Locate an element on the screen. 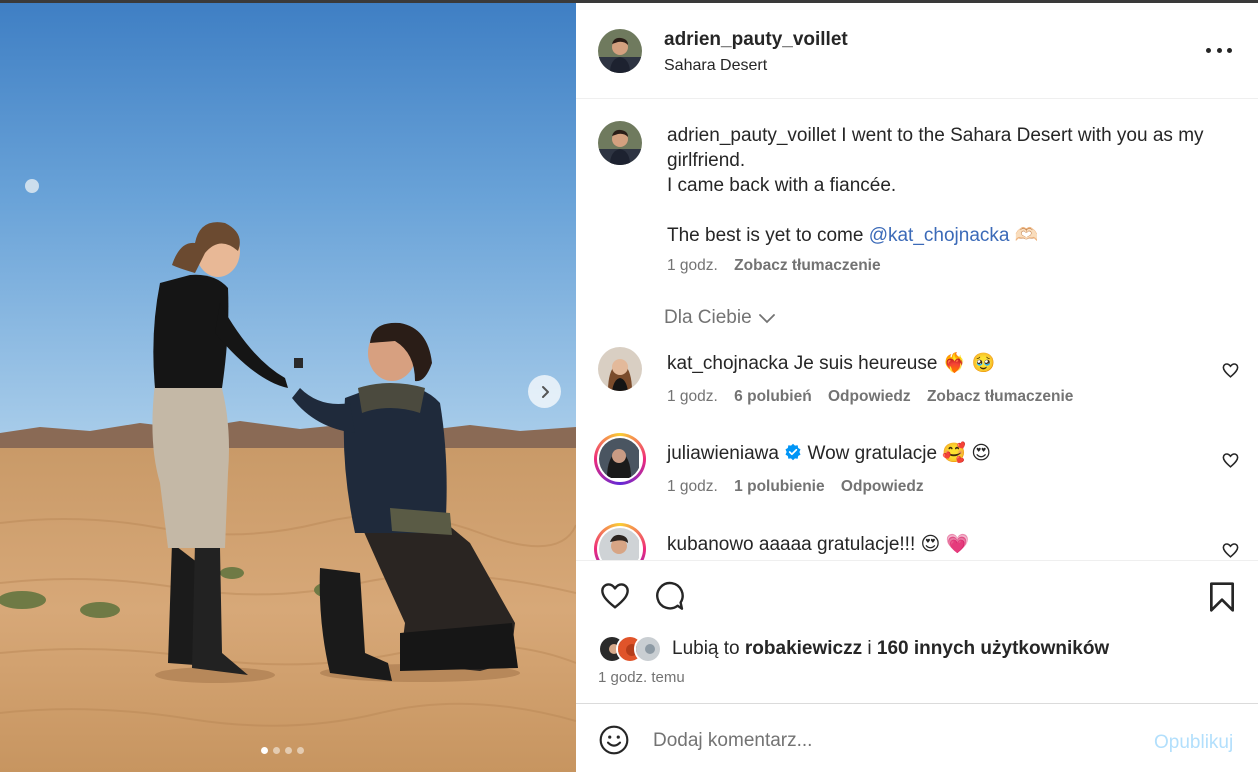 This screenshot has width=1258, height=772. comment-text: juliawieniawa Wow gratulacje 🥰 😍 is located at coordinates (829, 453).